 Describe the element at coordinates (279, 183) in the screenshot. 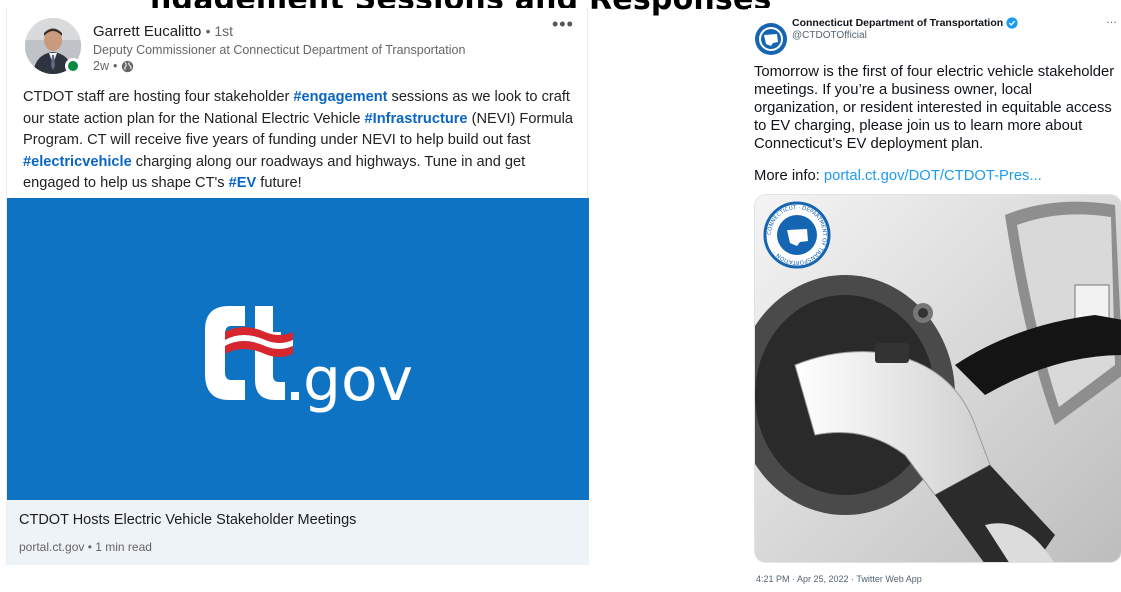

I see `post-text-segment: future!` at that location.